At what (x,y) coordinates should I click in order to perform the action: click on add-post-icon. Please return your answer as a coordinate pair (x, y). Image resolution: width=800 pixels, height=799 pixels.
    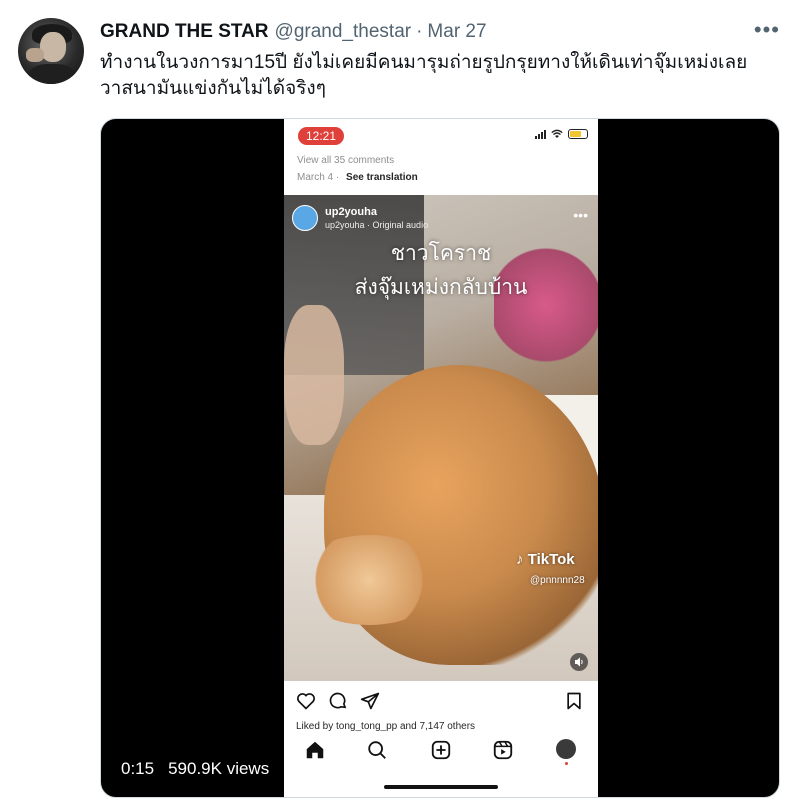
    Looking at the image, I should click on (441, 750).